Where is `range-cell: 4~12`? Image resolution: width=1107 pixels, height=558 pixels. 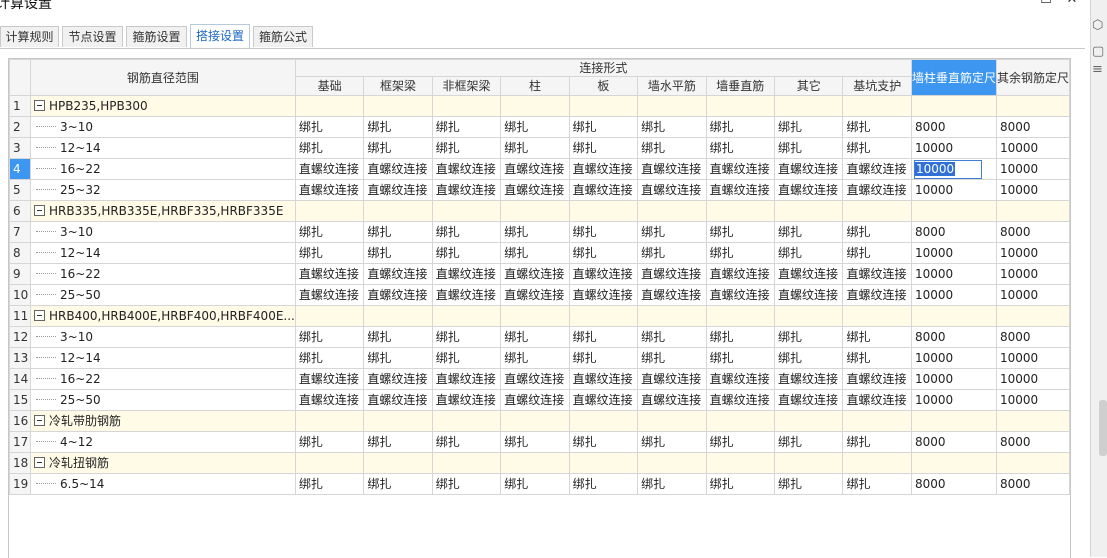 range-cell: 4~12 is located at coordinates (163, 442).